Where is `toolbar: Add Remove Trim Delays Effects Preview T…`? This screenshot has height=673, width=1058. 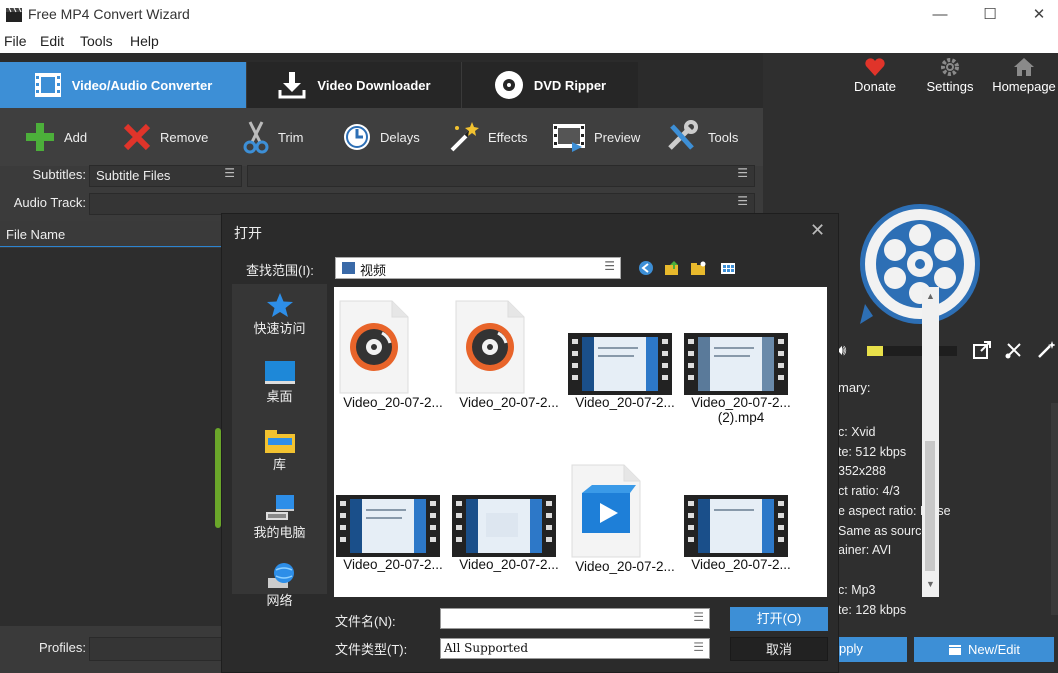 toolbar: Add Remove Trim Delays Effects Preview T… is located at coordinates (381, 137).